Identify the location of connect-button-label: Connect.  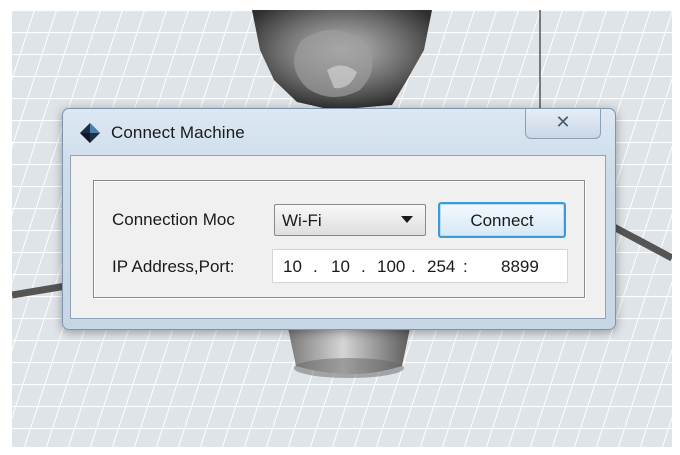
(502, 220).